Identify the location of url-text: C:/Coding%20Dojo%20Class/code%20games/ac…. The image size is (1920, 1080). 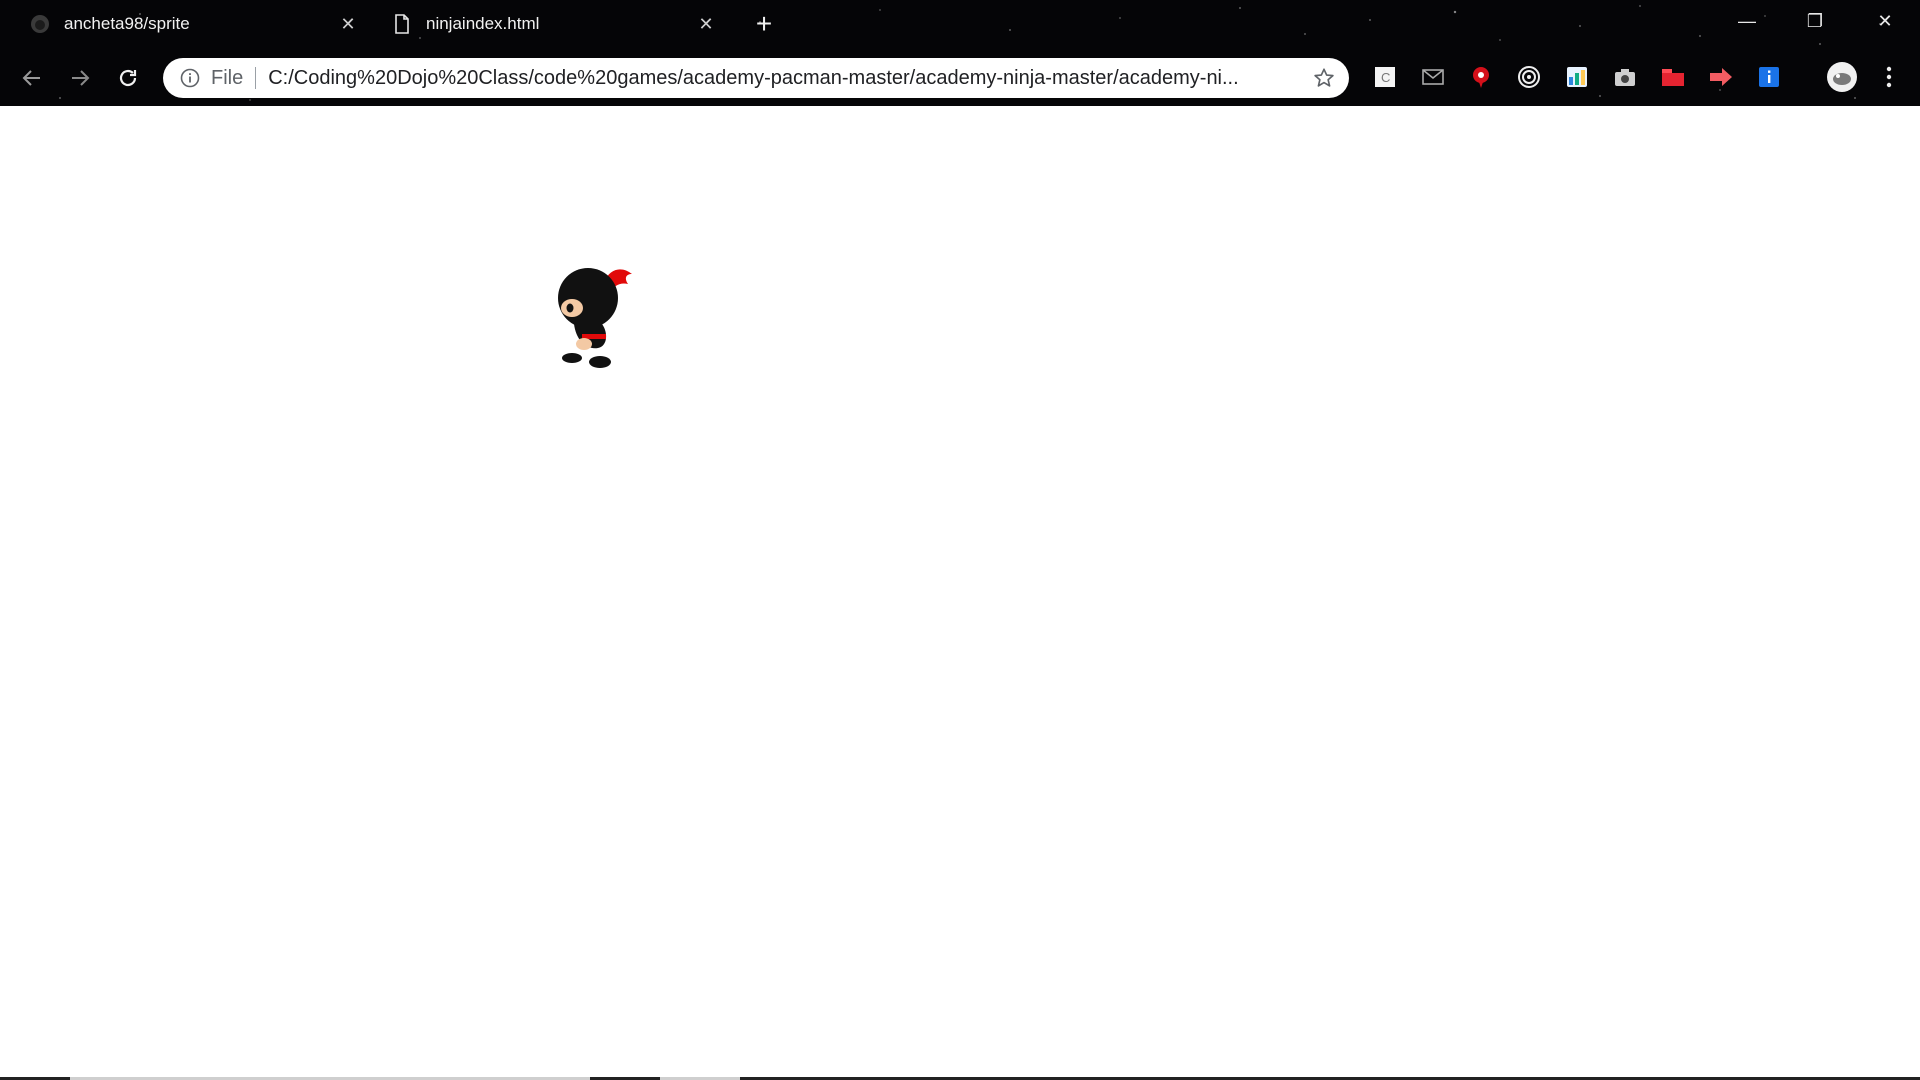
(783, 78).